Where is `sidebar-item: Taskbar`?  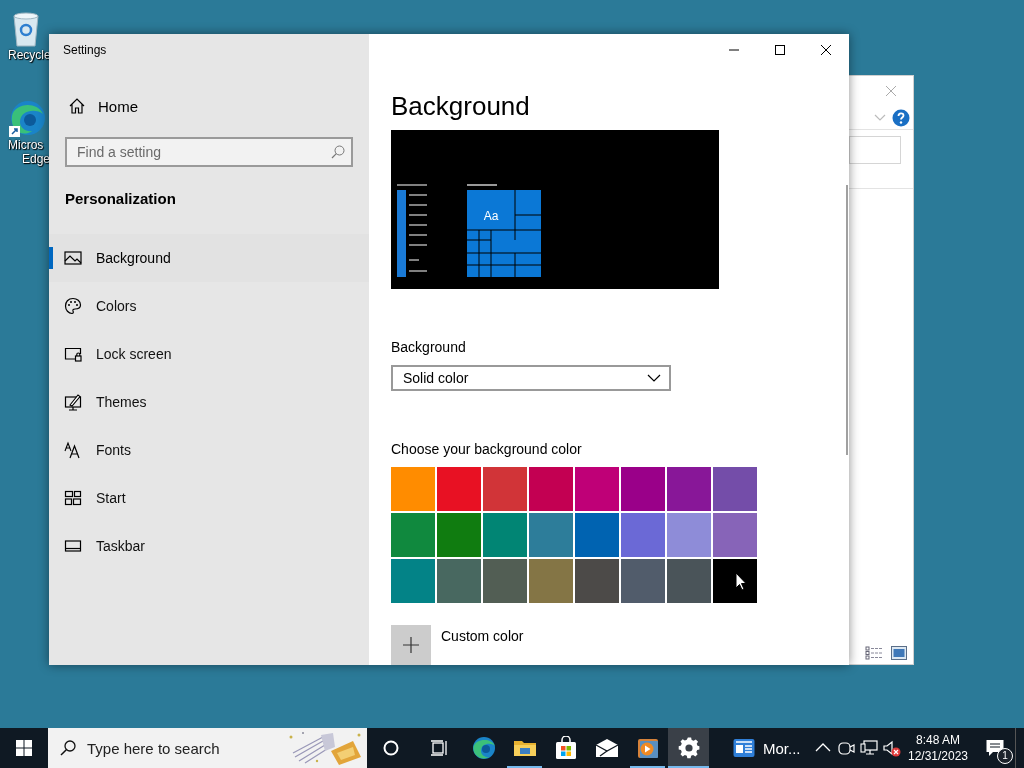 sidebar-item: Taskbar is located at coordinates (209, 546).